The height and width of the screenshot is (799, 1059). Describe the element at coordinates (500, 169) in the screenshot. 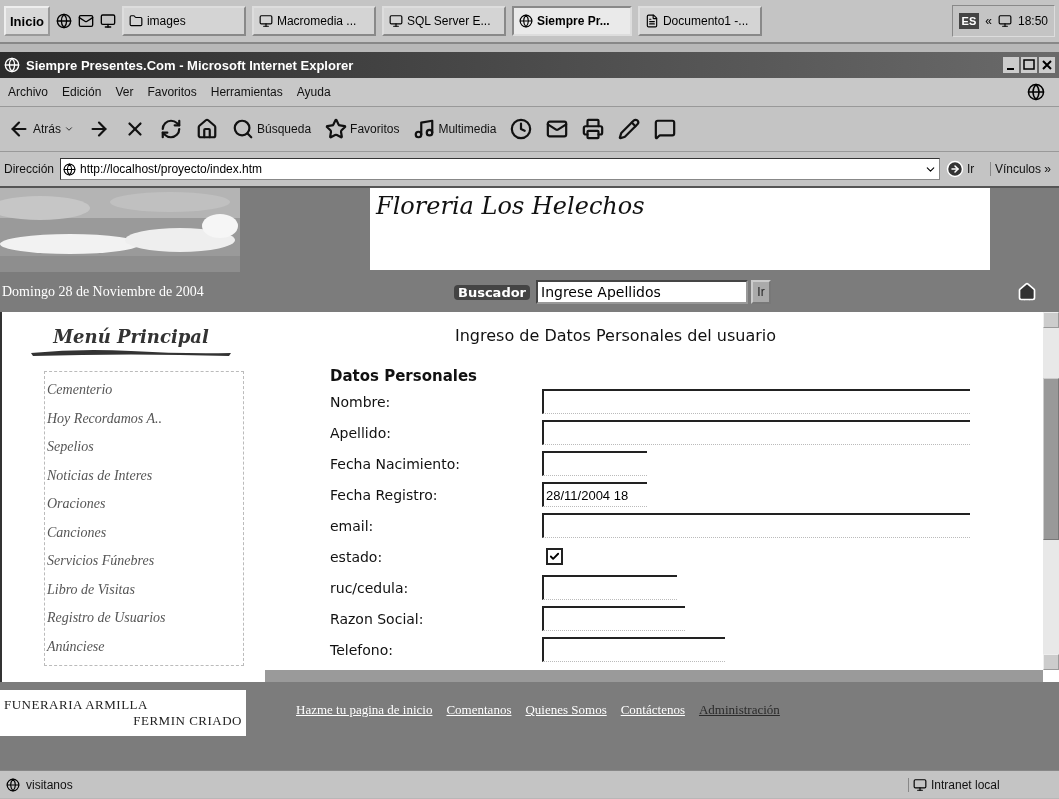

I see `address-field: http://localhost/proyecto/index.htm` at that location.